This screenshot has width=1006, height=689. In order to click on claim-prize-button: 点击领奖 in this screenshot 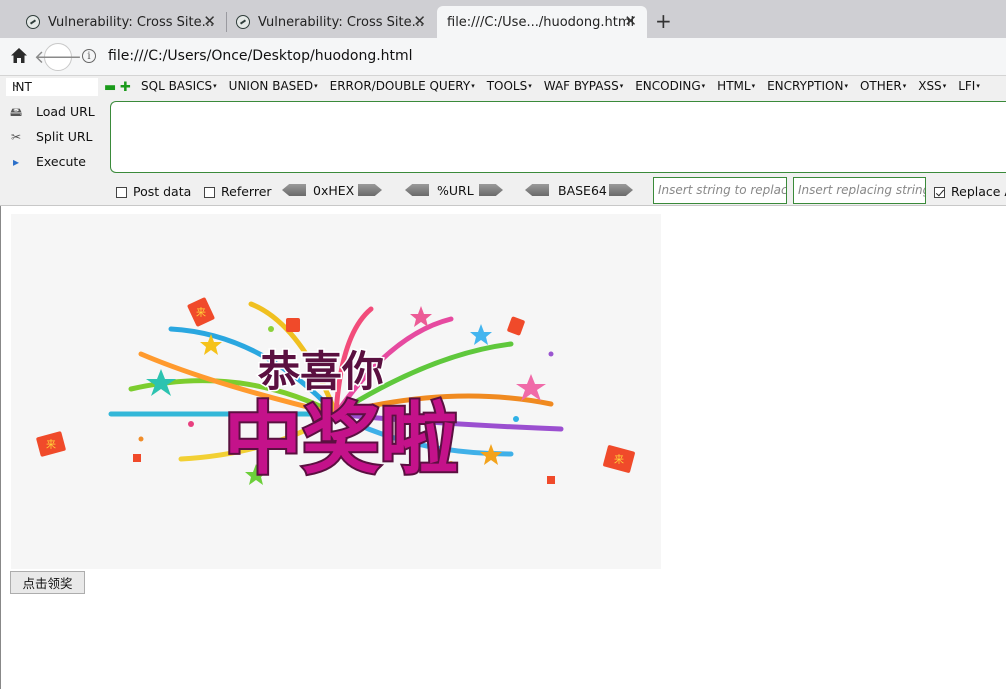, I will do `click(47, 582)`.